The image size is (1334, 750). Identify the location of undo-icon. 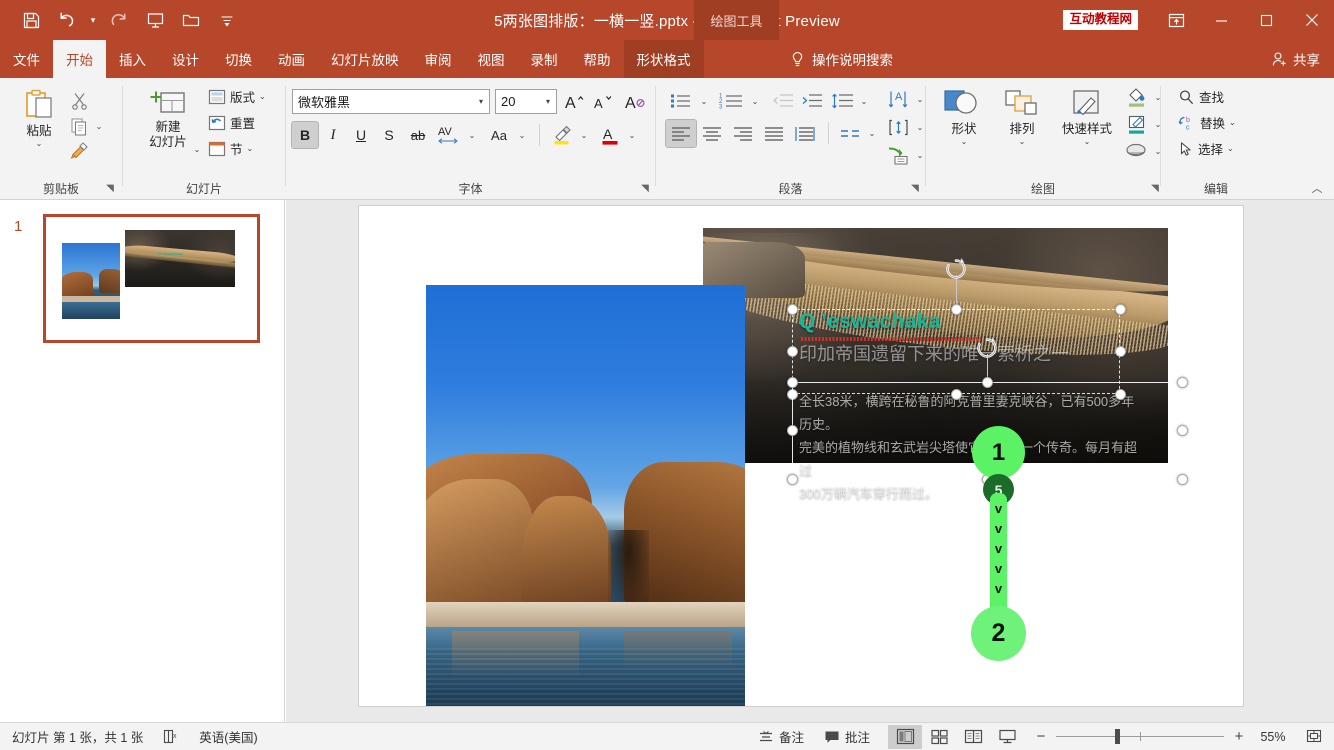
(67, 20).